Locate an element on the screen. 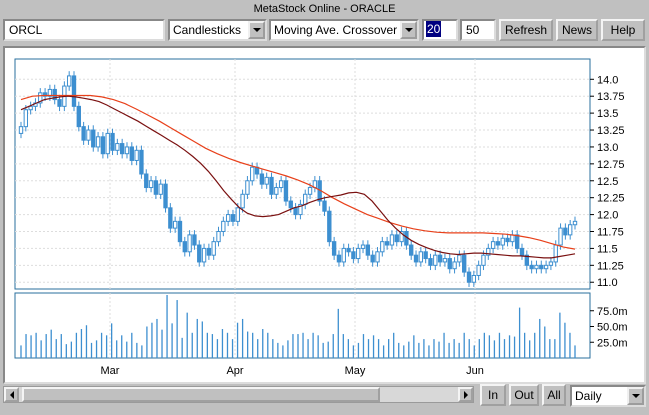 The image size is (649, 415). scroll-right-icon is located at coordinates (465, 394).